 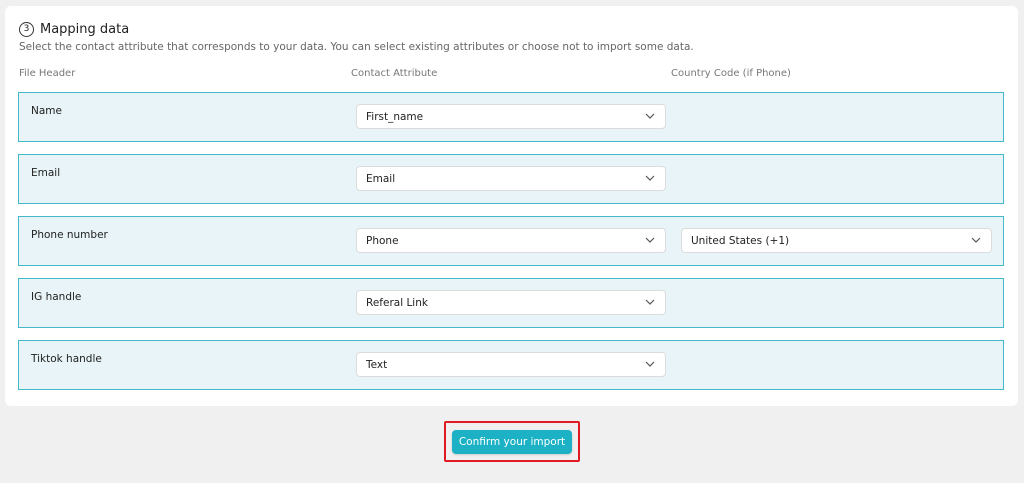 What do you see at coordinates (740, 240) in the screenshot?
I see `select-value: United States (+1)` at bounding box center [740, 240].